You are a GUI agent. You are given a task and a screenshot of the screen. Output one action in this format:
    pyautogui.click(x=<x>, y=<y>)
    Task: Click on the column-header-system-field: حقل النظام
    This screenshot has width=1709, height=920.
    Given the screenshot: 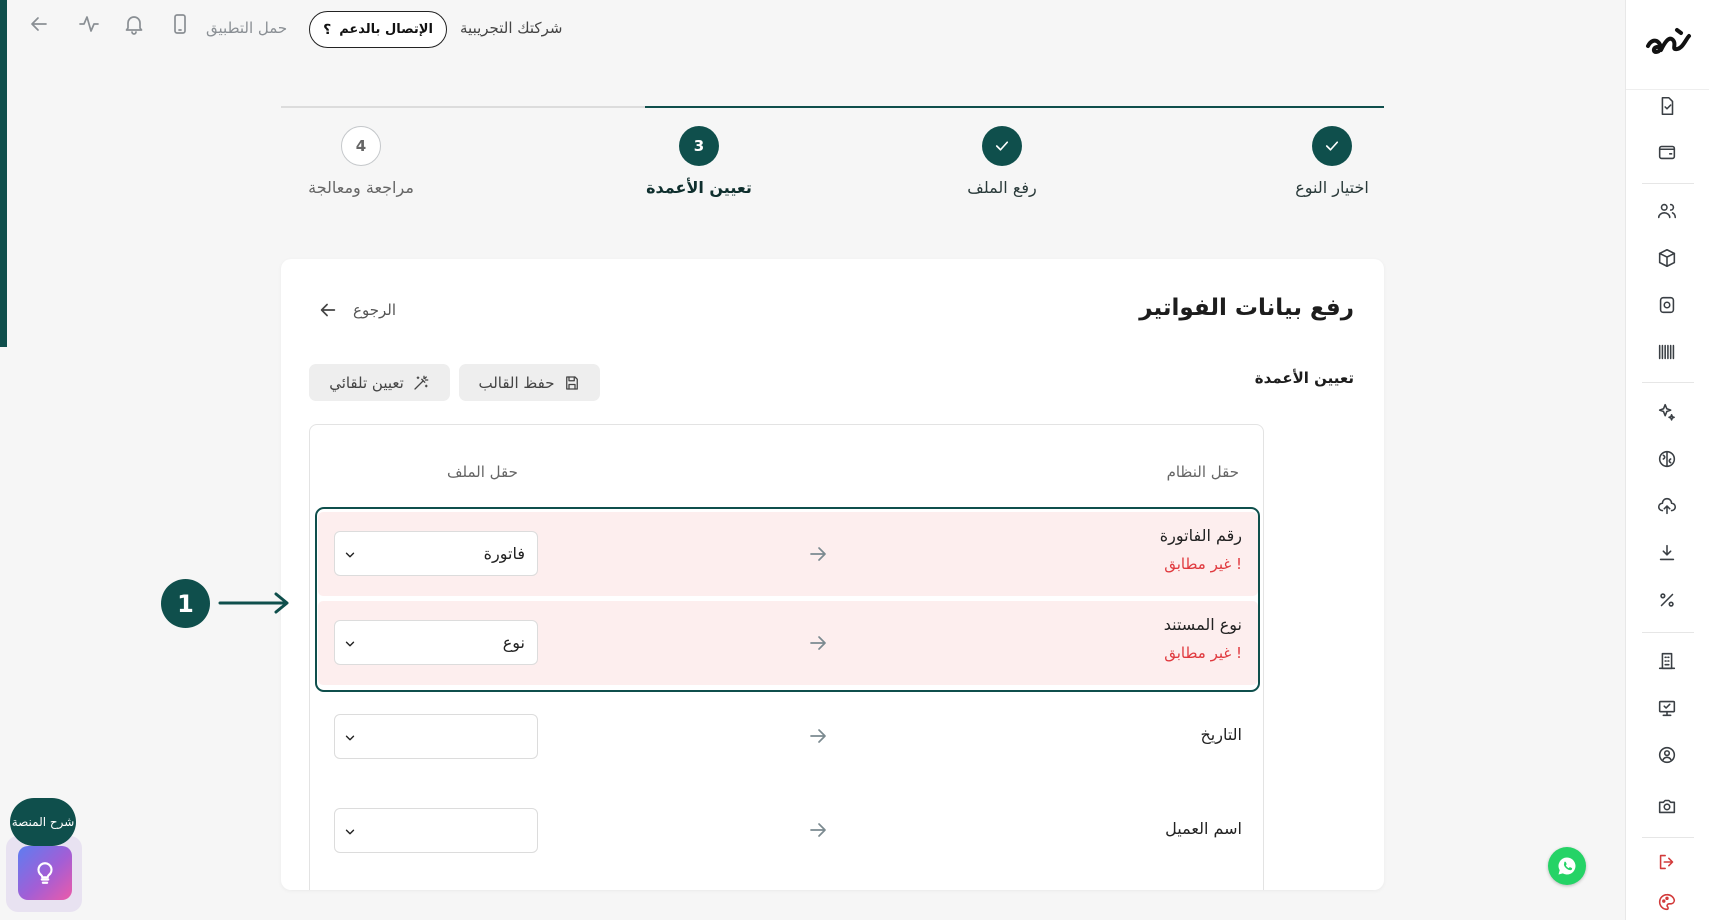 What is the action you would take?
    pyautogui.click(x=1202, y=472)
    